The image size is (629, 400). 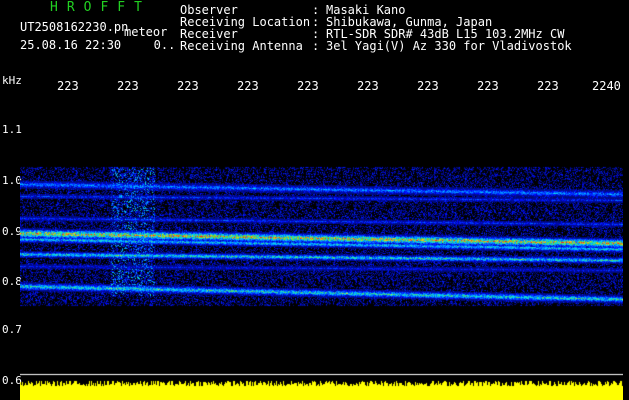 I want to click on y-unit-label: kHz, so click(x=12, y=80).